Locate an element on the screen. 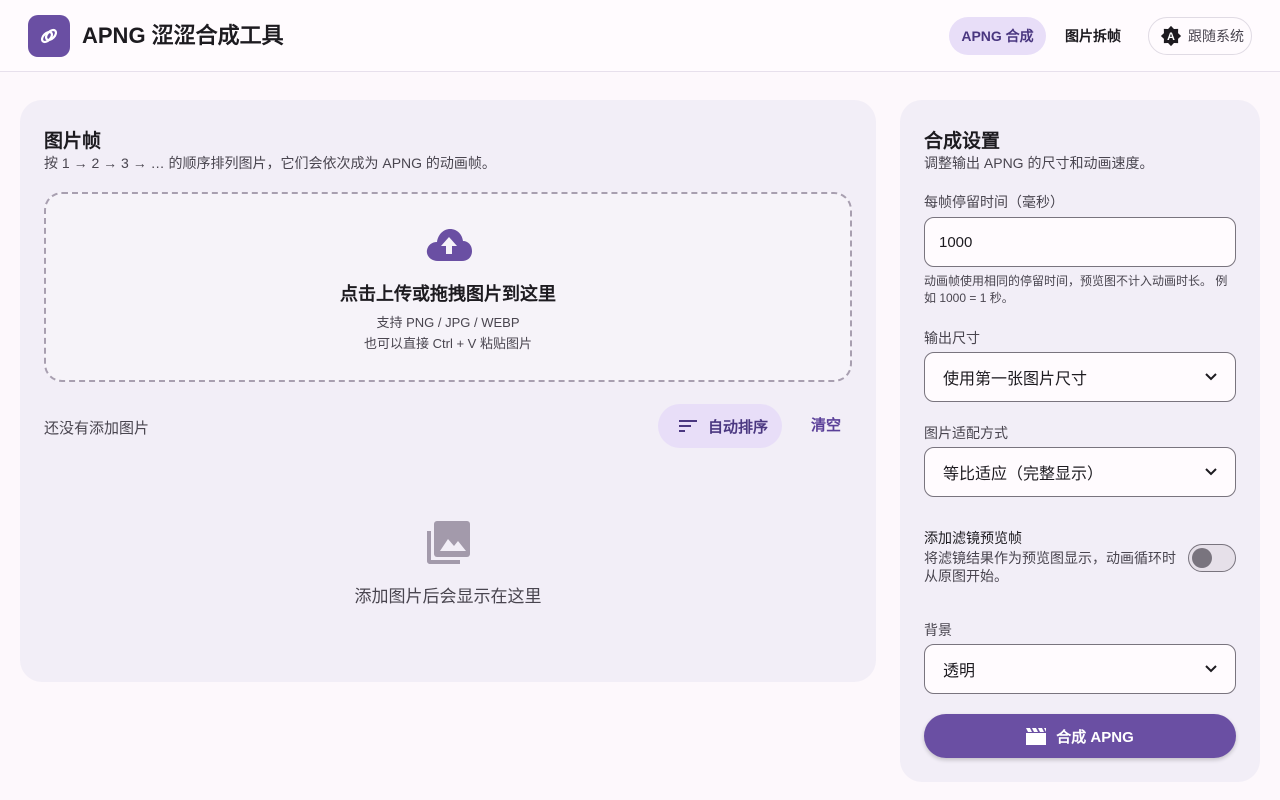 This screenshot has width=1280, height=800. dropzone-formats: 支持 PNG / JPG / WEBP is located at coordinates (448, 322).